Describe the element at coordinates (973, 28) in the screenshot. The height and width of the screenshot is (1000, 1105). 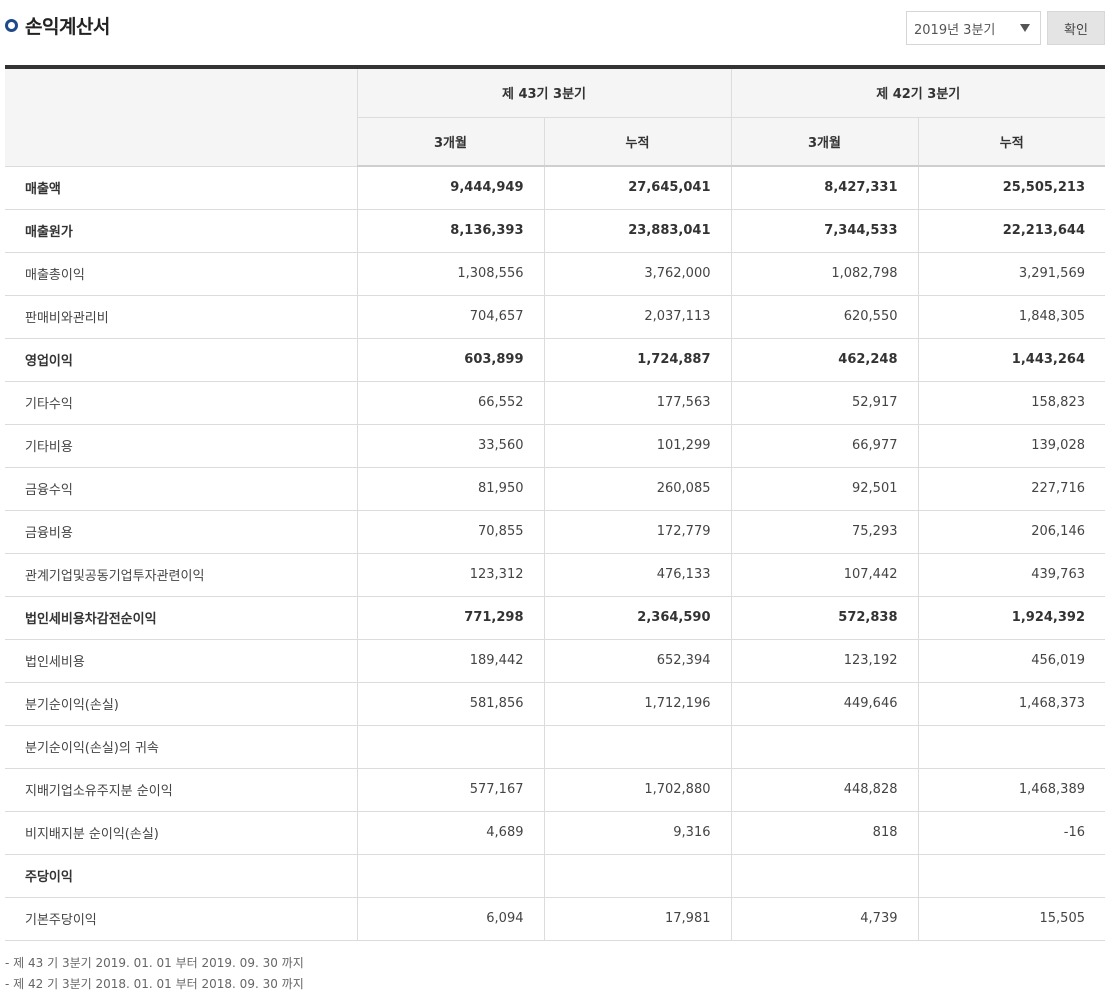
I see `period-select: 2019년 3분기` at that location.